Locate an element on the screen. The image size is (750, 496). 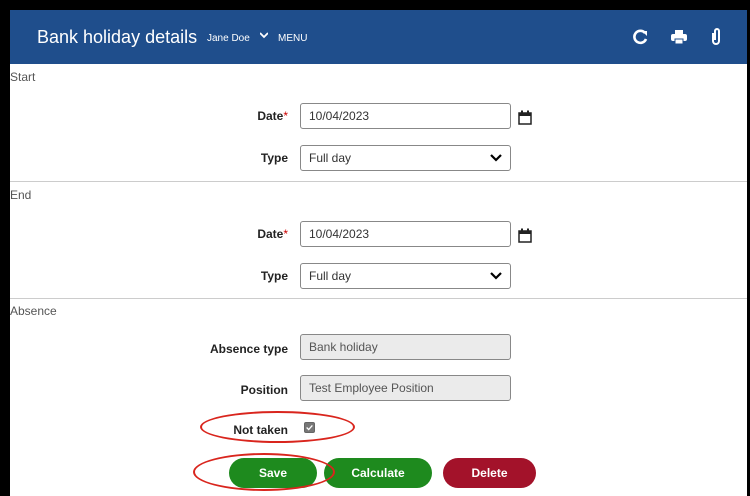
position-label: Position is located at coordinates (264, 390).